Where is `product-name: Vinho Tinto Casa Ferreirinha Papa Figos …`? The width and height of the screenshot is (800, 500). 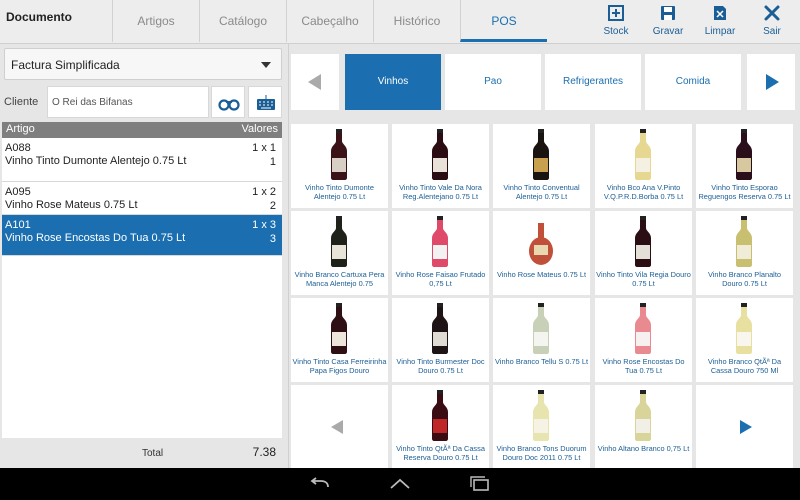 product-name: Vinho Tinto Casa Ferreirinha Papa Figos … is located at coordinates (339, 366).